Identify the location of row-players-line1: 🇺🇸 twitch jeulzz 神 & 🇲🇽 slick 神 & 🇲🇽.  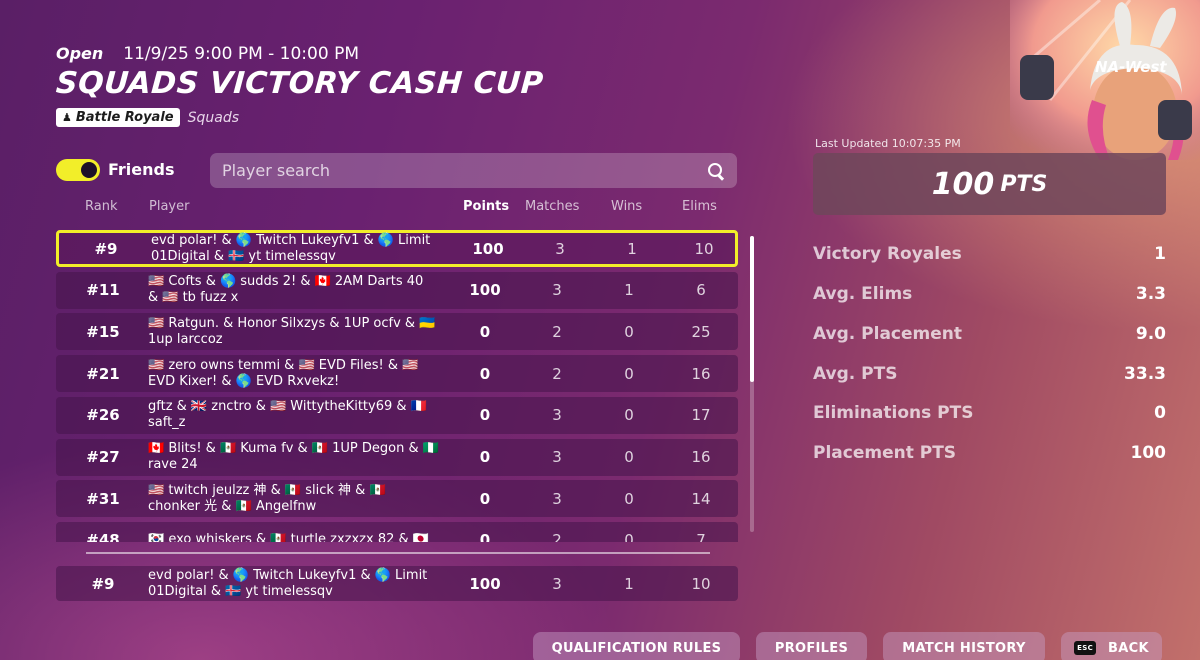
(267, 490).